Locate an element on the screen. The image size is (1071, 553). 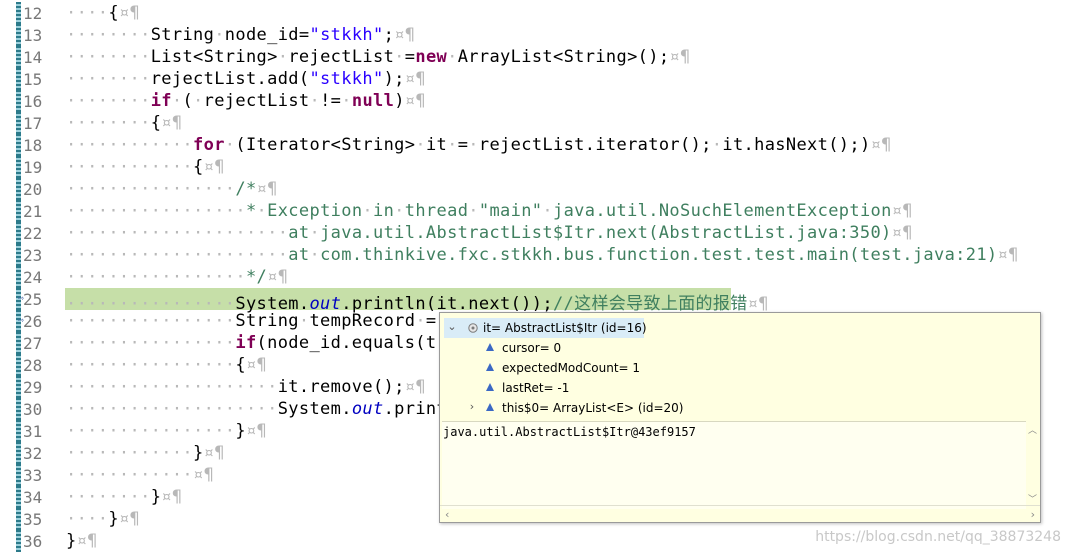
code-line: 24 ·················*/¤¶ is located at coordinates (535, 277).